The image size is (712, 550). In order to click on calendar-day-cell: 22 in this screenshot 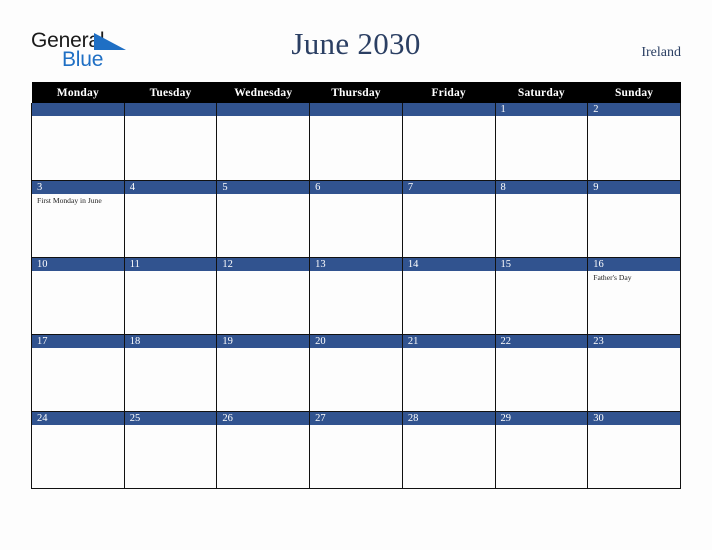, I will do `click(541, 373)`.